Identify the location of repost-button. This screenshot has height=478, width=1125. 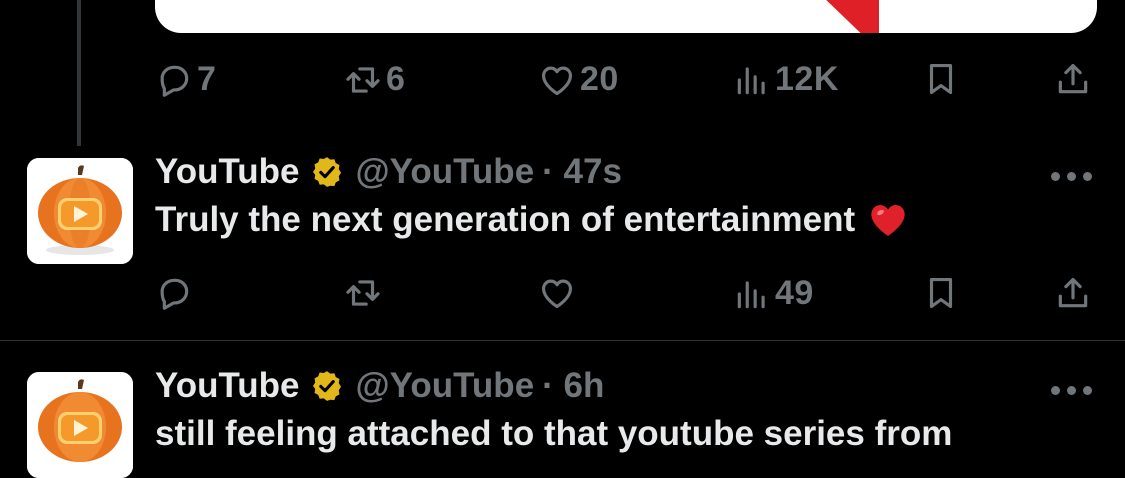
(363, 293).